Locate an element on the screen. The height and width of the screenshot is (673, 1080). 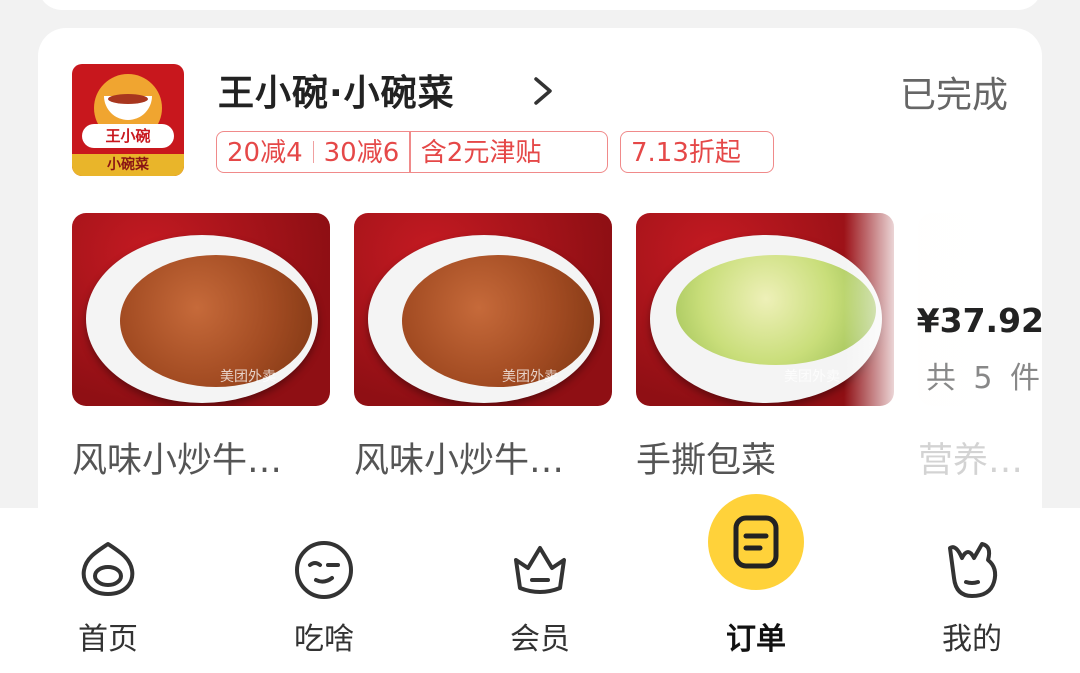
tab-explore: 吃啥 is located at coordinates (324, 590).